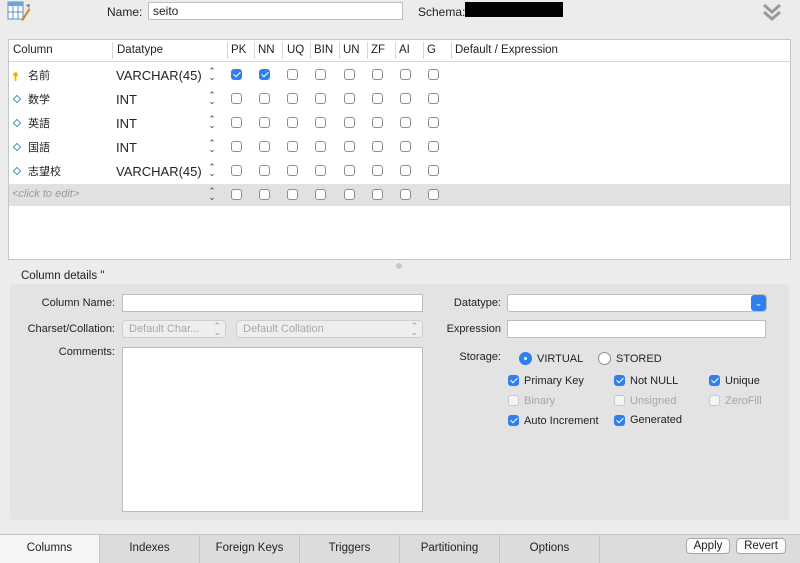  I want to click on table-row: 志望校 VARCHAR(45) ⌃ ⌄, so click(399, 171).